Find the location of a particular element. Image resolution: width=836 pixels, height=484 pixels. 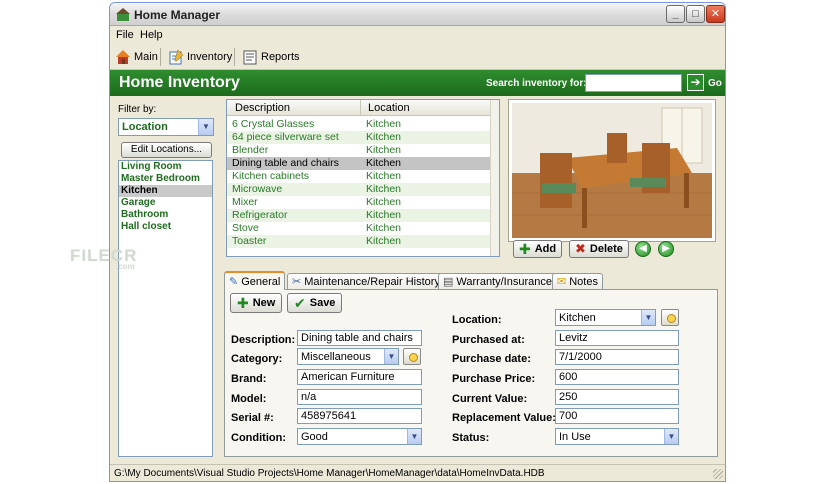

purchased-at-field: Levitz is located at coordinates (617, 338).